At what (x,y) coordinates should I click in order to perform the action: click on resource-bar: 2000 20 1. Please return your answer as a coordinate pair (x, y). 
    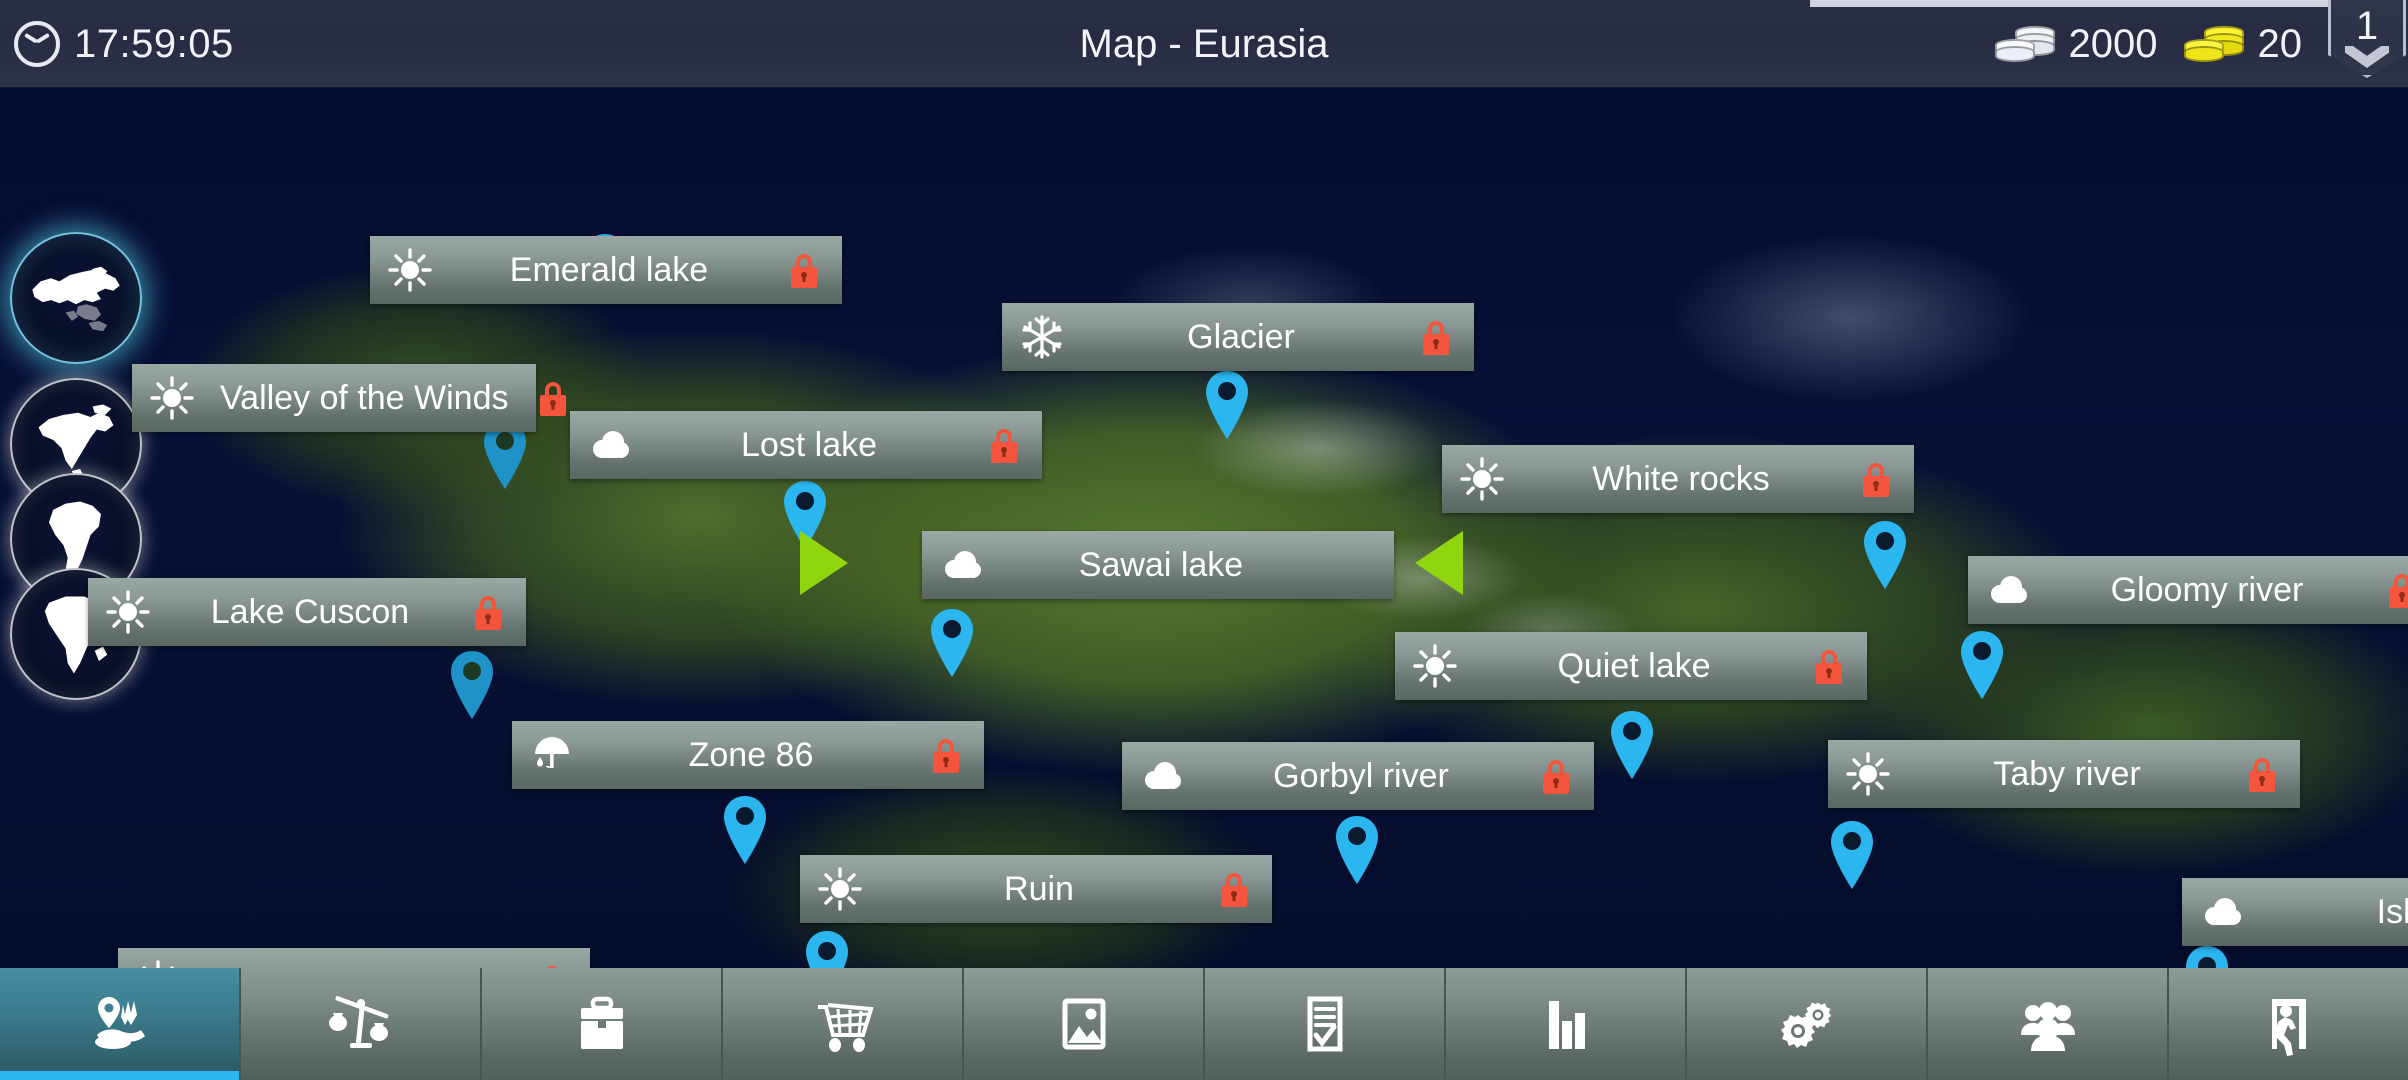
    Looking at the image, I should click on (2201, 44).